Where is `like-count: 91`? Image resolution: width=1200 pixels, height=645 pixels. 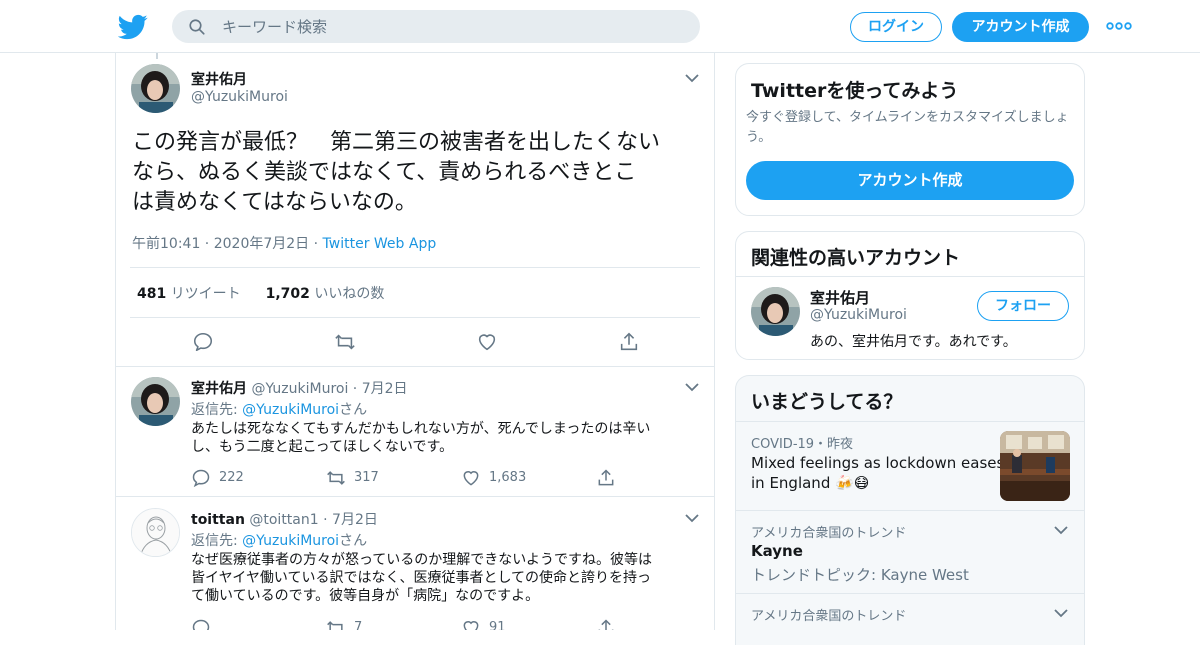
like-count: 91 is located at coordinates (497, 625).